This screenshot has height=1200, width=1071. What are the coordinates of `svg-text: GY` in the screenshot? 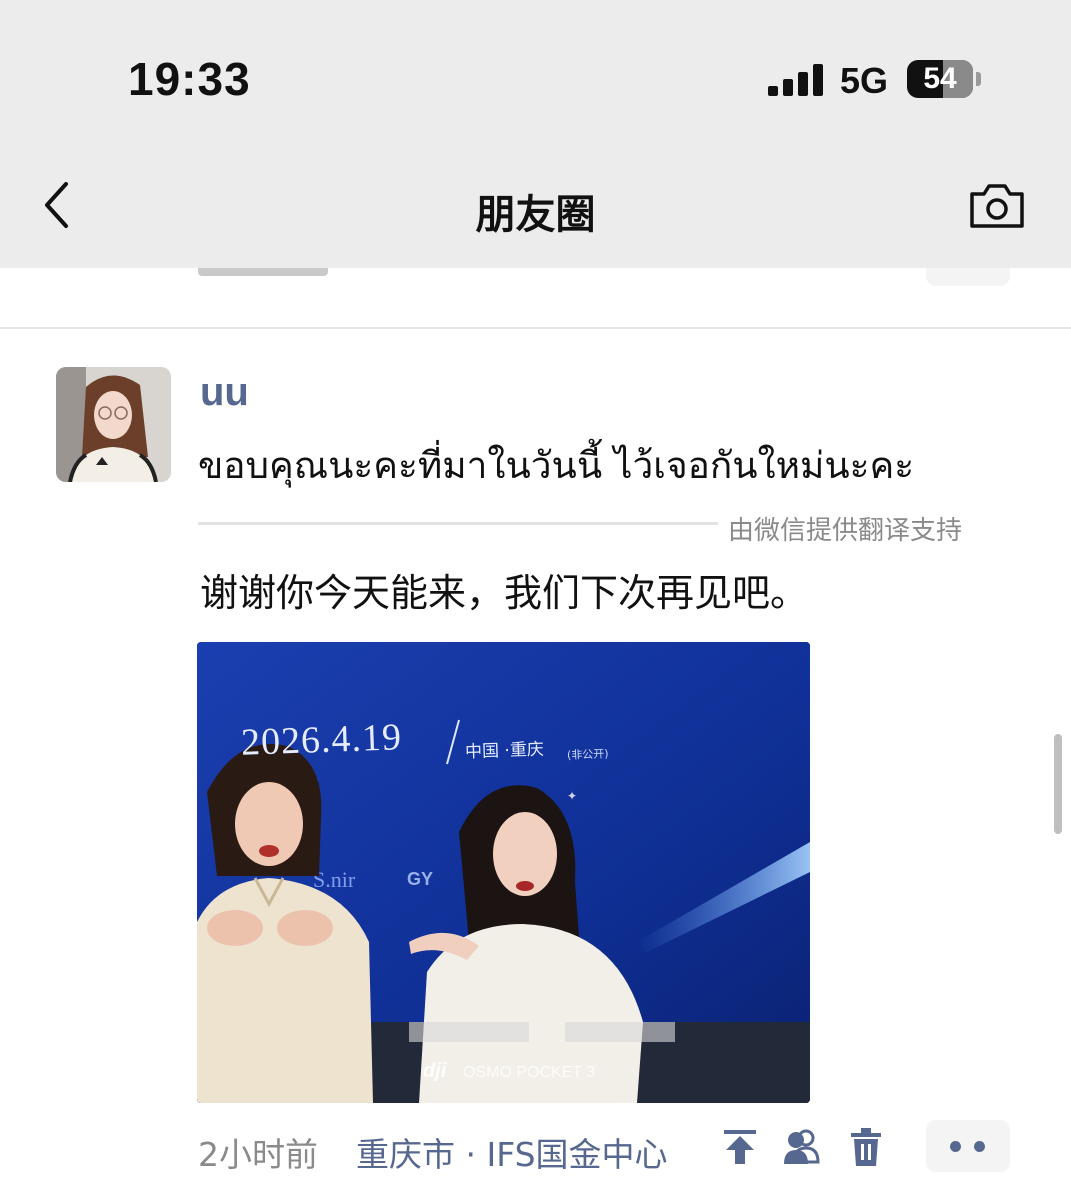 It's located at (420, 879).